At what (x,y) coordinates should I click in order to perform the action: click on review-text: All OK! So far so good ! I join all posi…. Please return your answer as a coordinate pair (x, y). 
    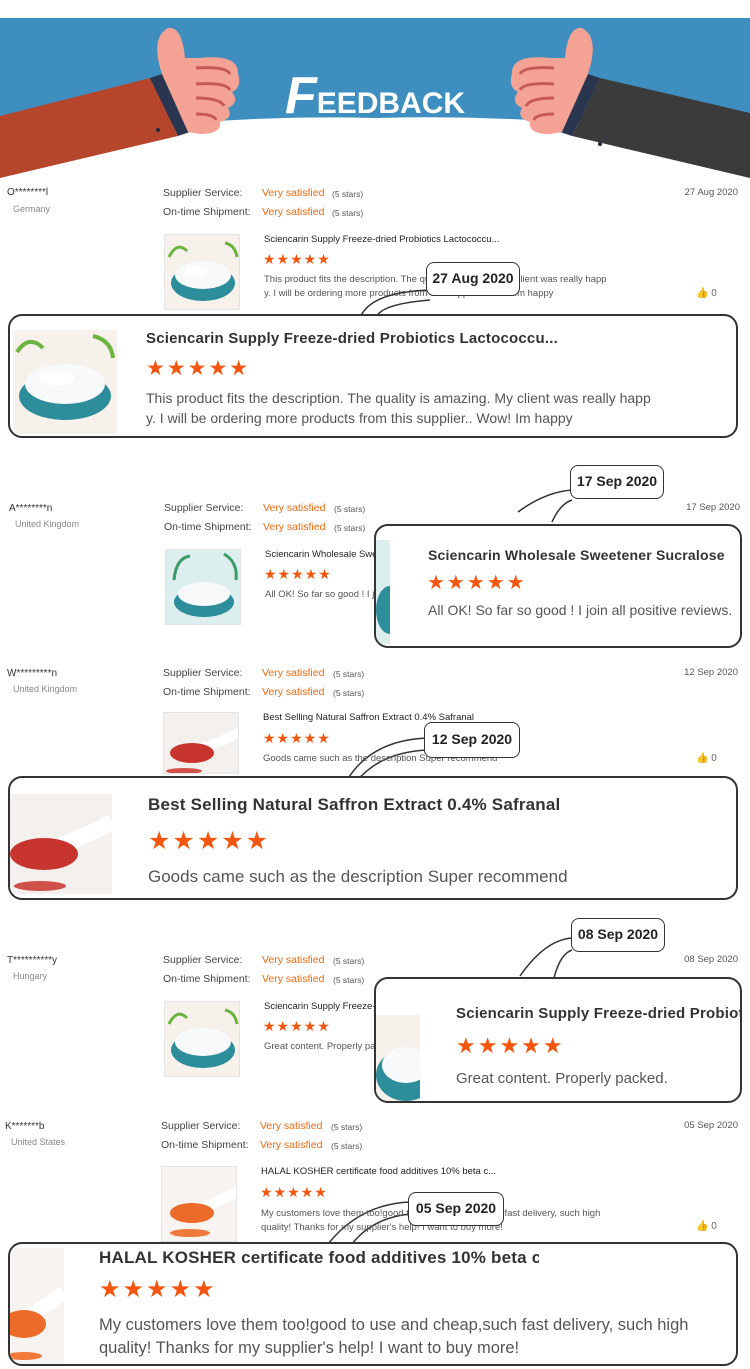
    Looking at the image, I should click on (320, 594).